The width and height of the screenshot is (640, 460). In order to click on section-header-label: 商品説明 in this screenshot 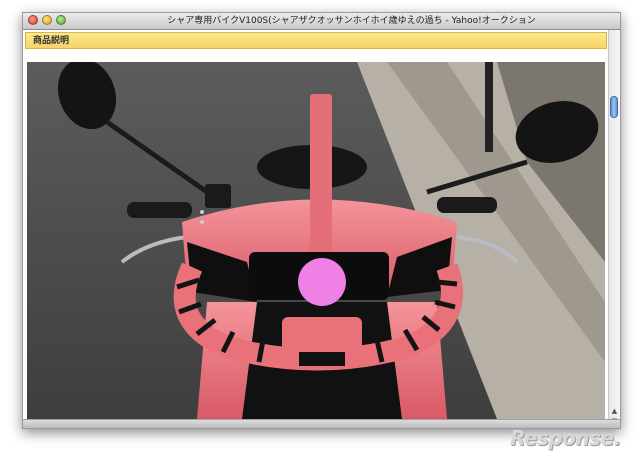, I will do `click(51, 41)`.